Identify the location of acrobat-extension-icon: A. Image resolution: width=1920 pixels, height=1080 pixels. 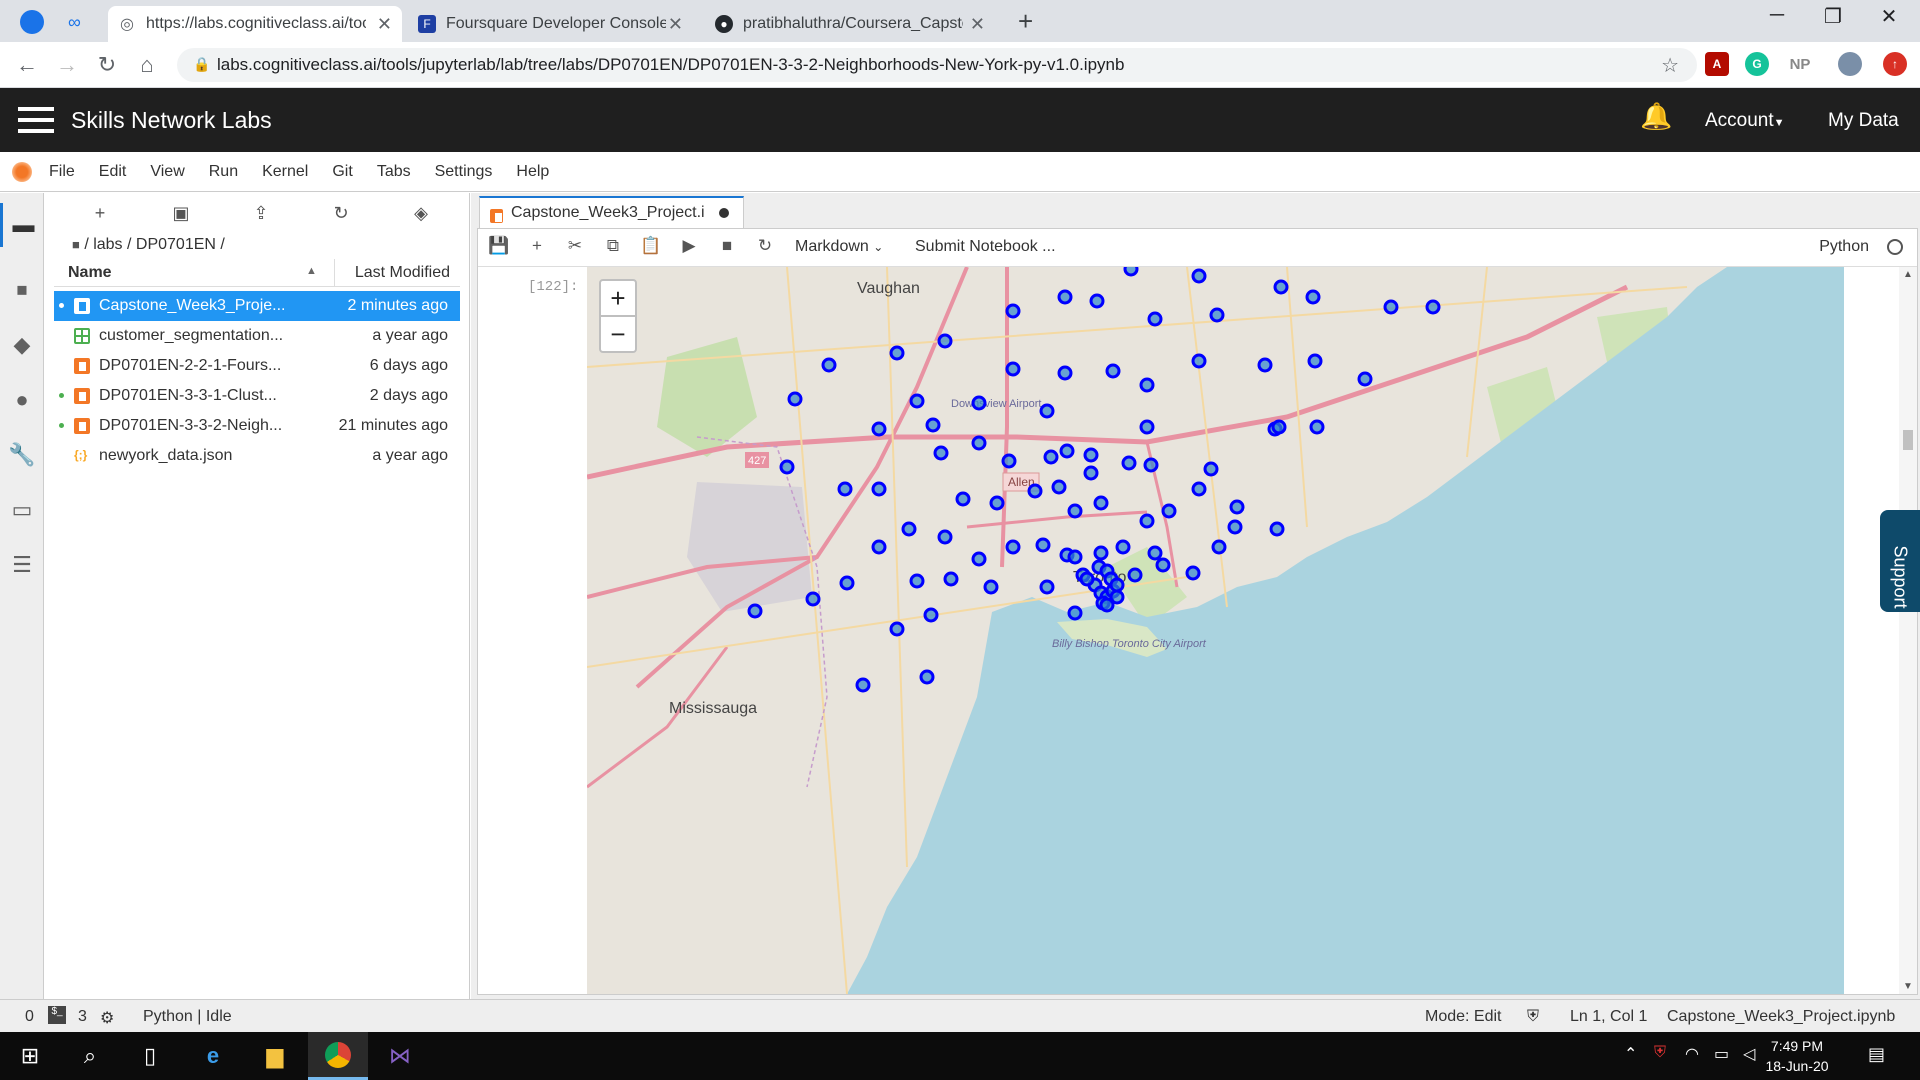
(1717, 64).